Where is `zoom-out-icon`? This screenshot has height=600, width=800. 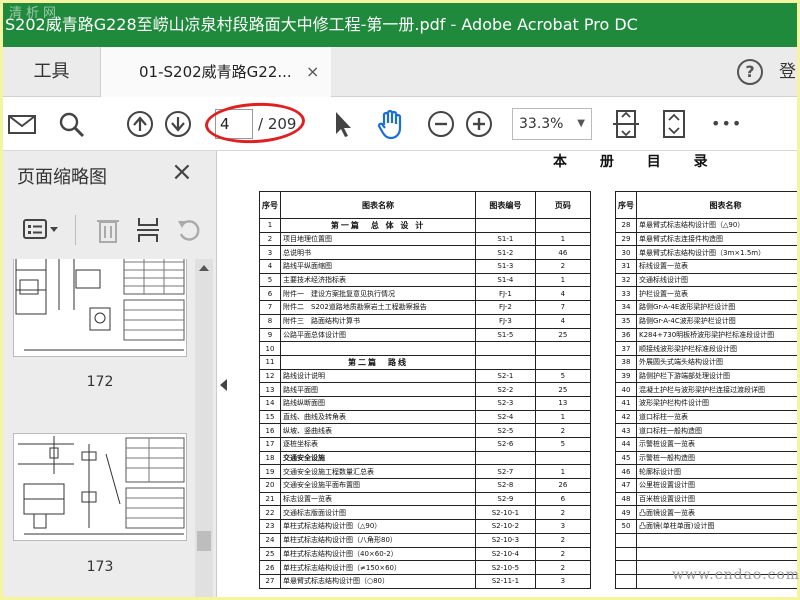
zoom-out-icon is located at coordinates (441, 124).